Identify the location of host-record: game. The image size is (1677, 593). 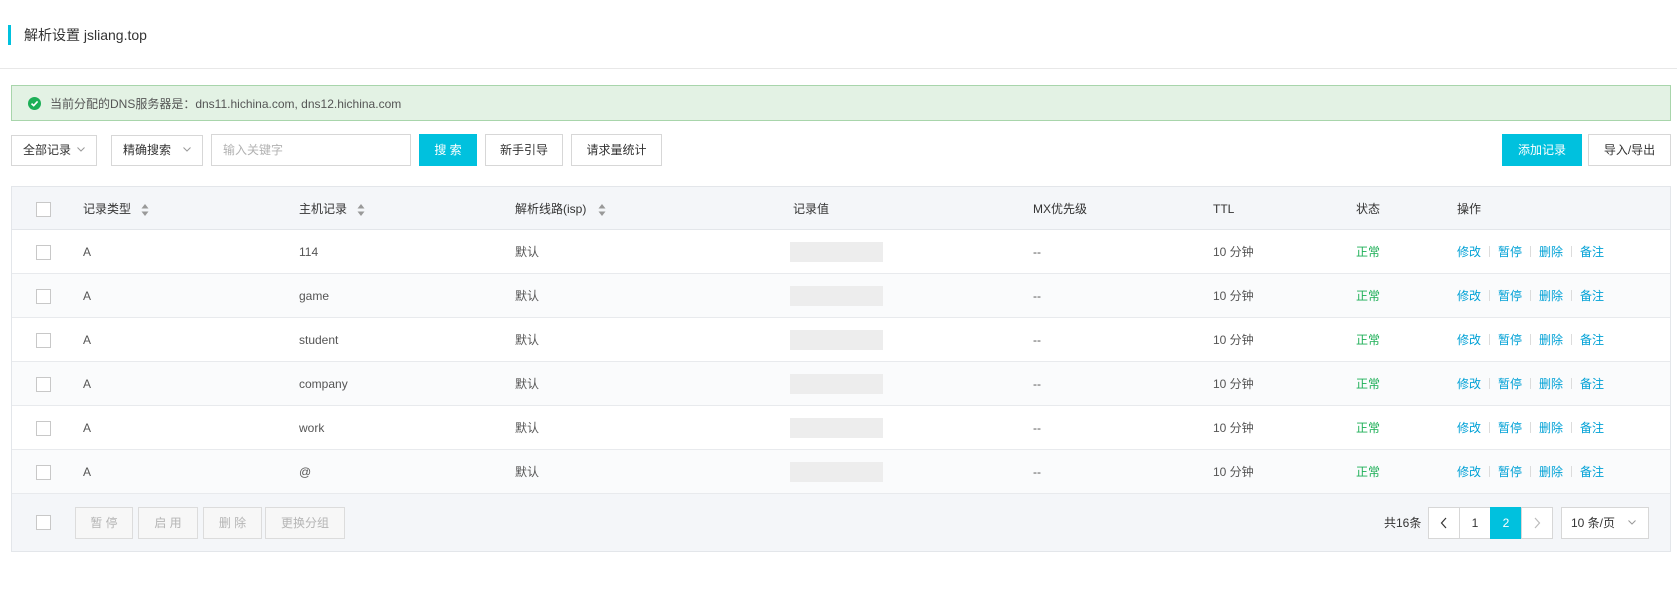
(314, 296).